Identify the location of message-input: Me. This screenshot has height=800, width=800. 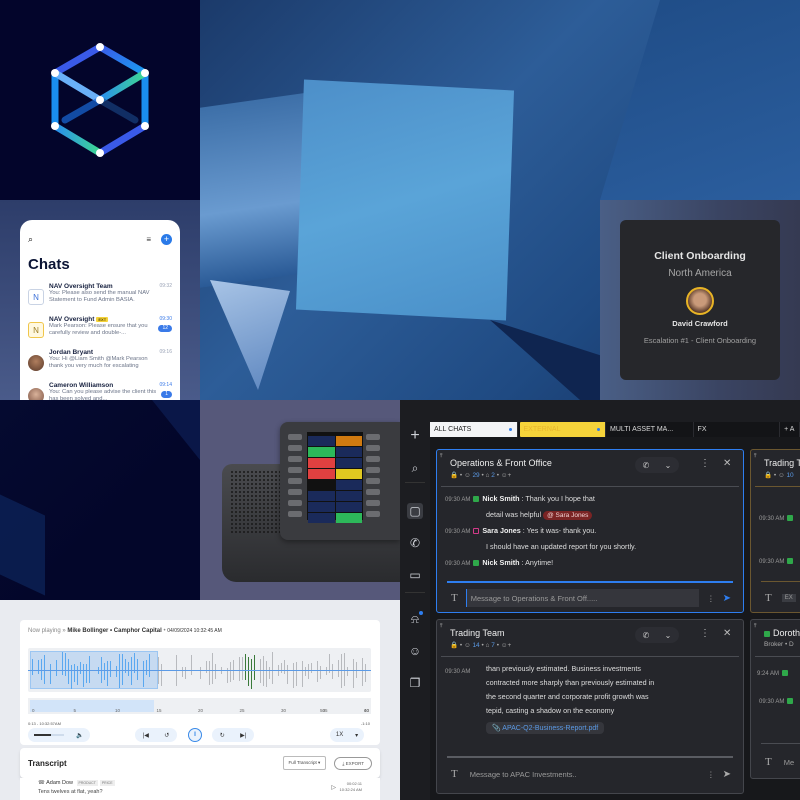
(789, 762).